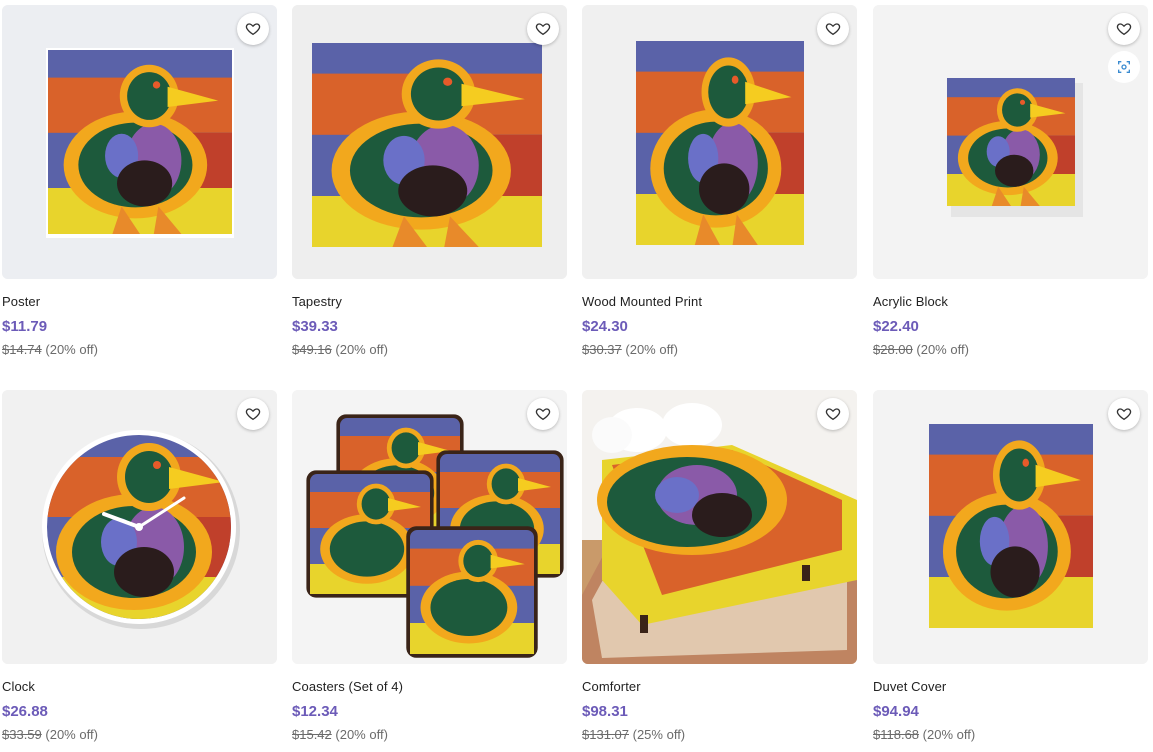  Describe the element at coordinates (602, 349) in the screenshot. I see `original-price: $30.37` at that location.